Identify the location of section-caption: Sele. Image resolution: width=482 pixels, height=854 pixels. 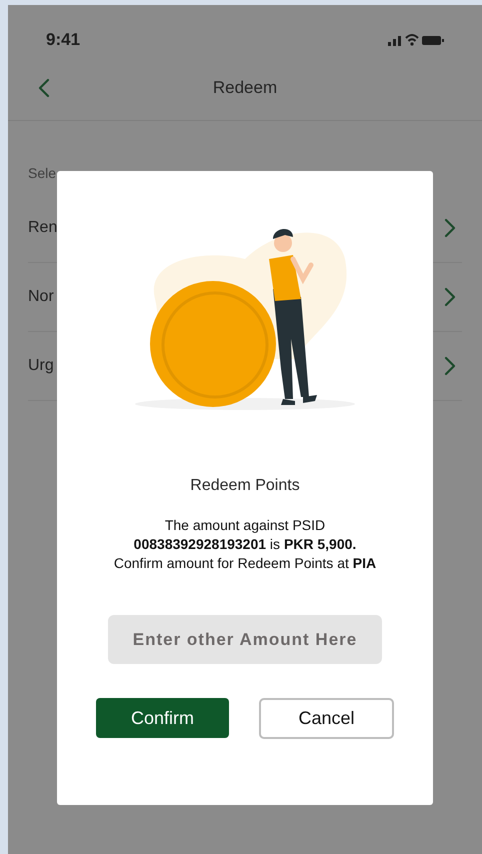
(43, 173).